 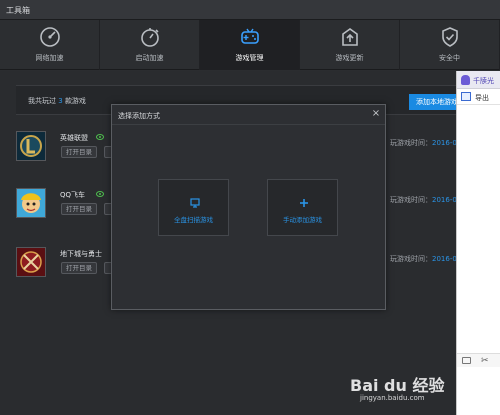 I want to click on side-panel-toolbar: ✂, so click(x=478, y=360).